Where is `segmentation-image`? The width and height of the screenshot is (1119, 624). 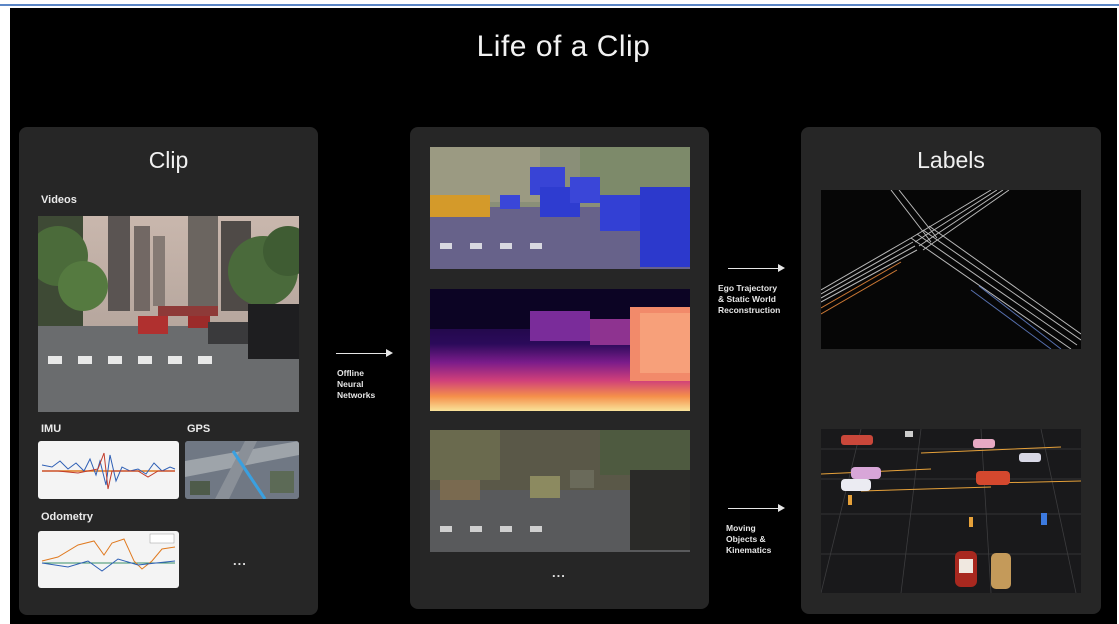
segmentation-image is located at coordinates (560, 208).